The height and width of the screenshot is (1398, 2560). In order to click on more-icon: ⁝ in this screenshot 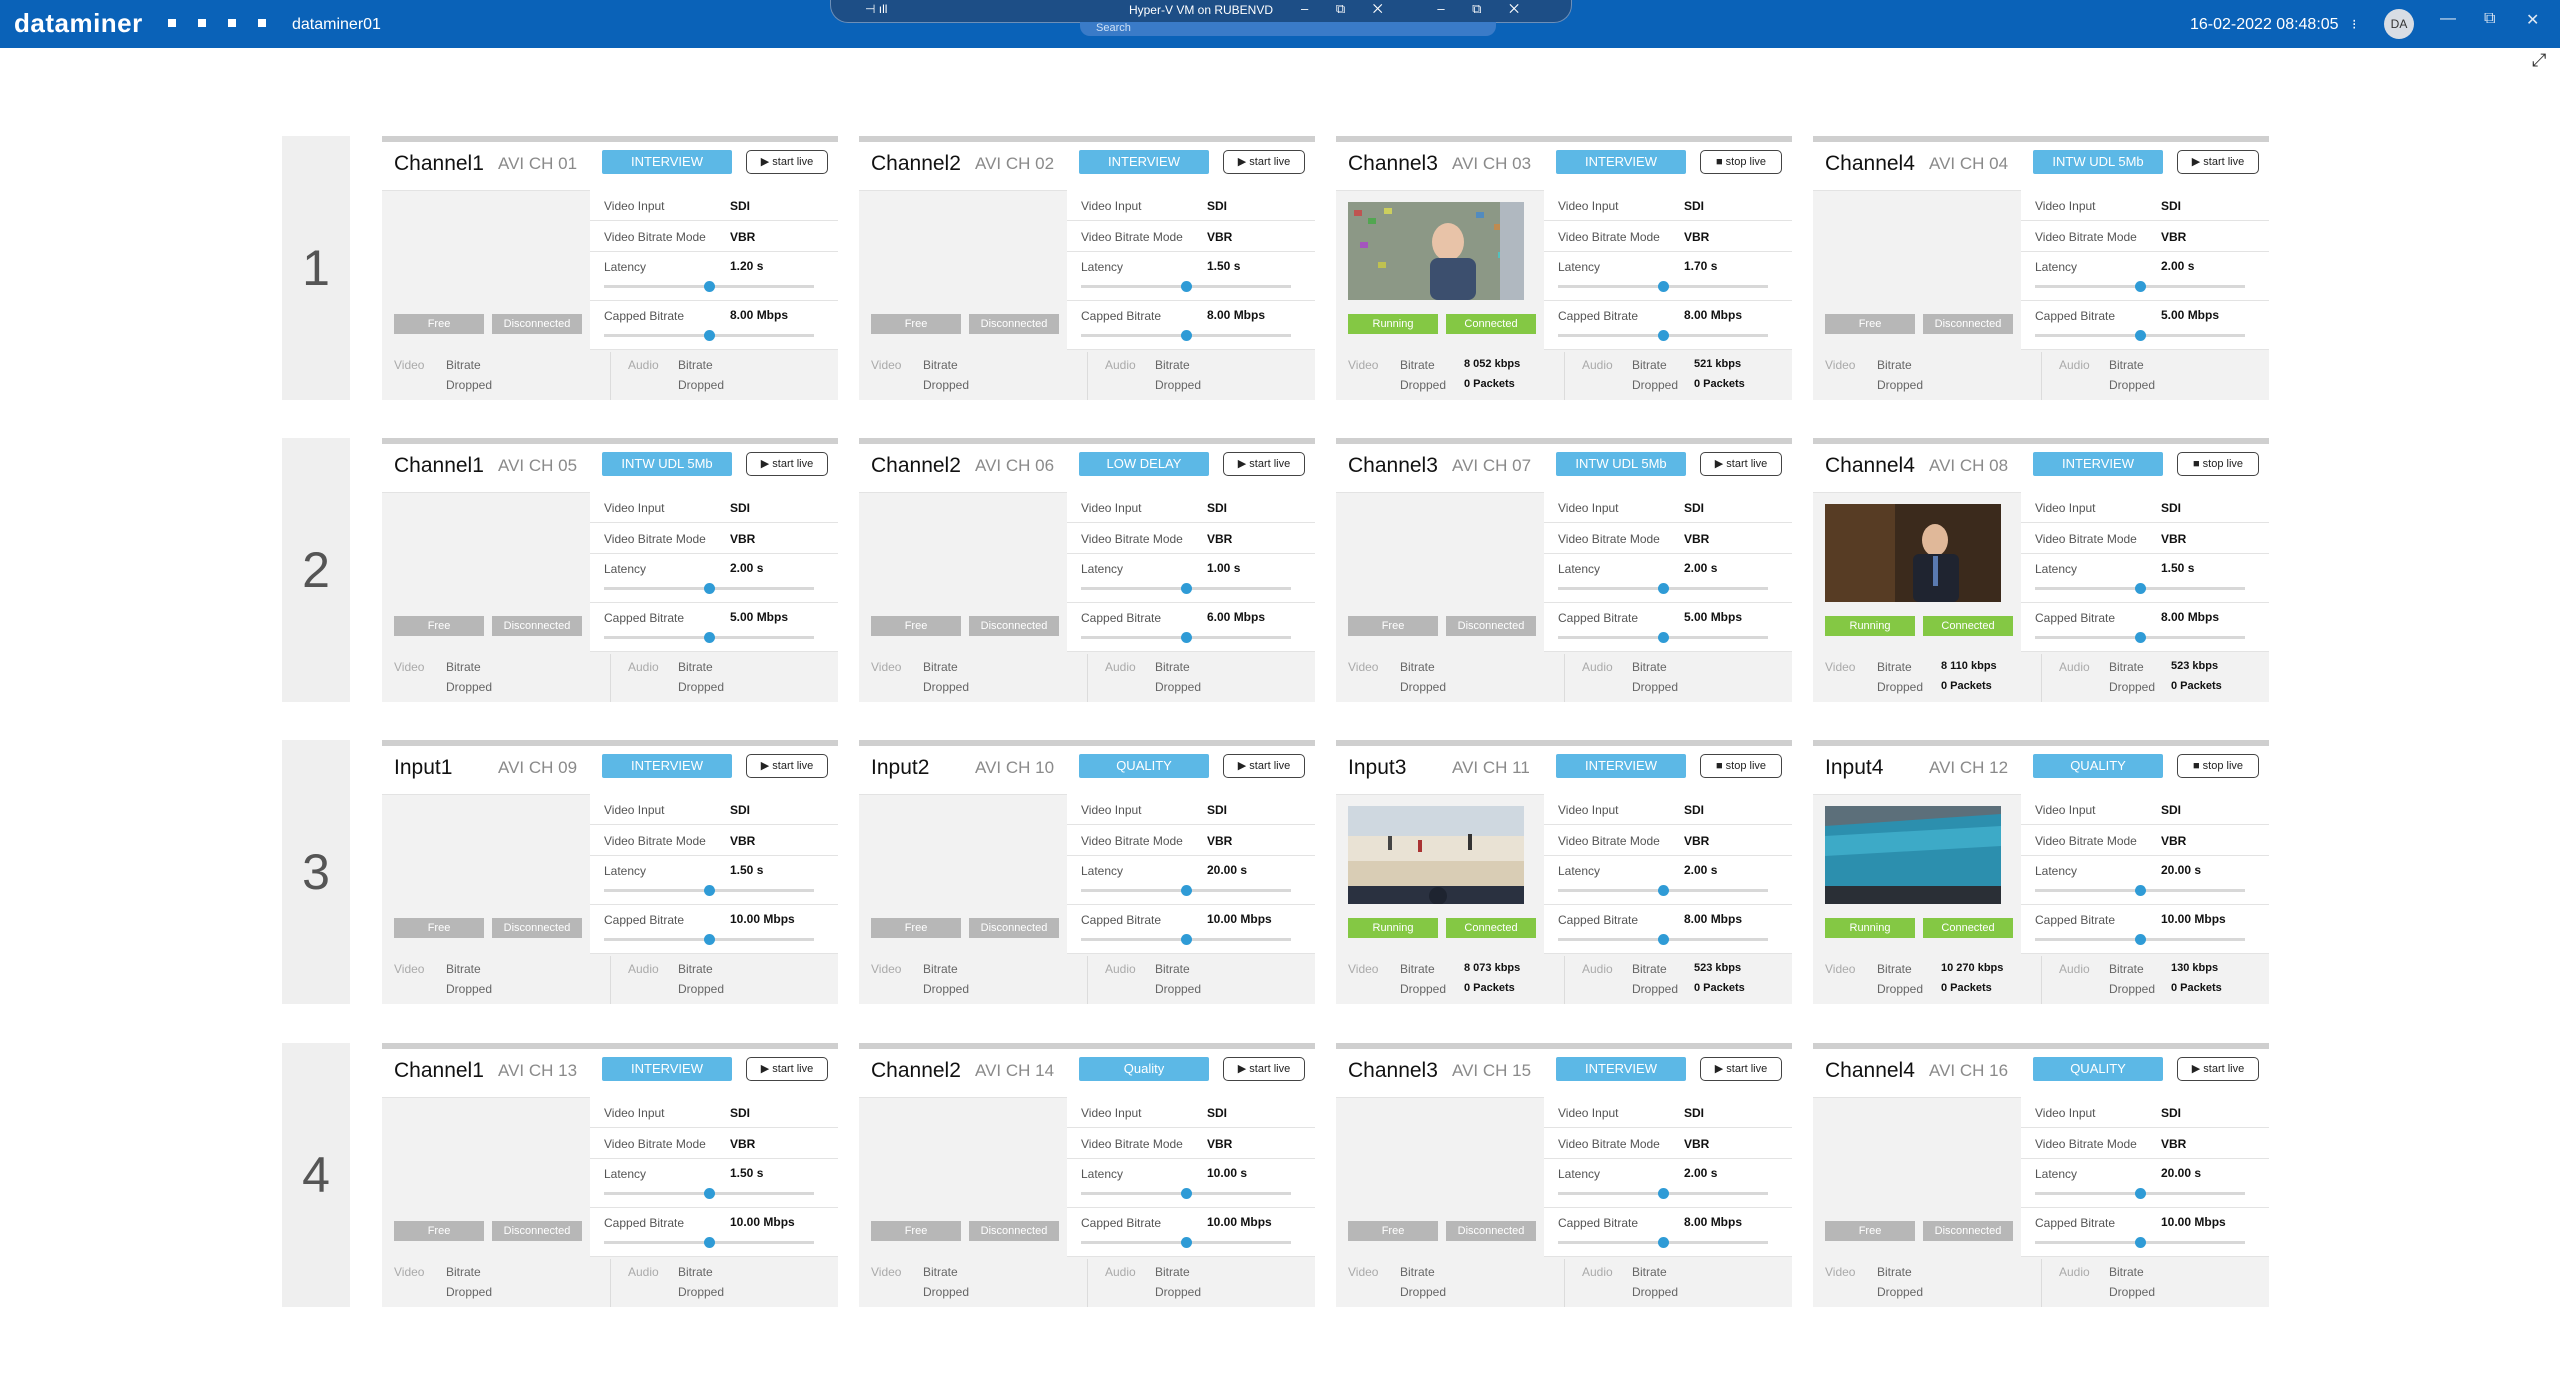, I will do `click(2354, 24)`.